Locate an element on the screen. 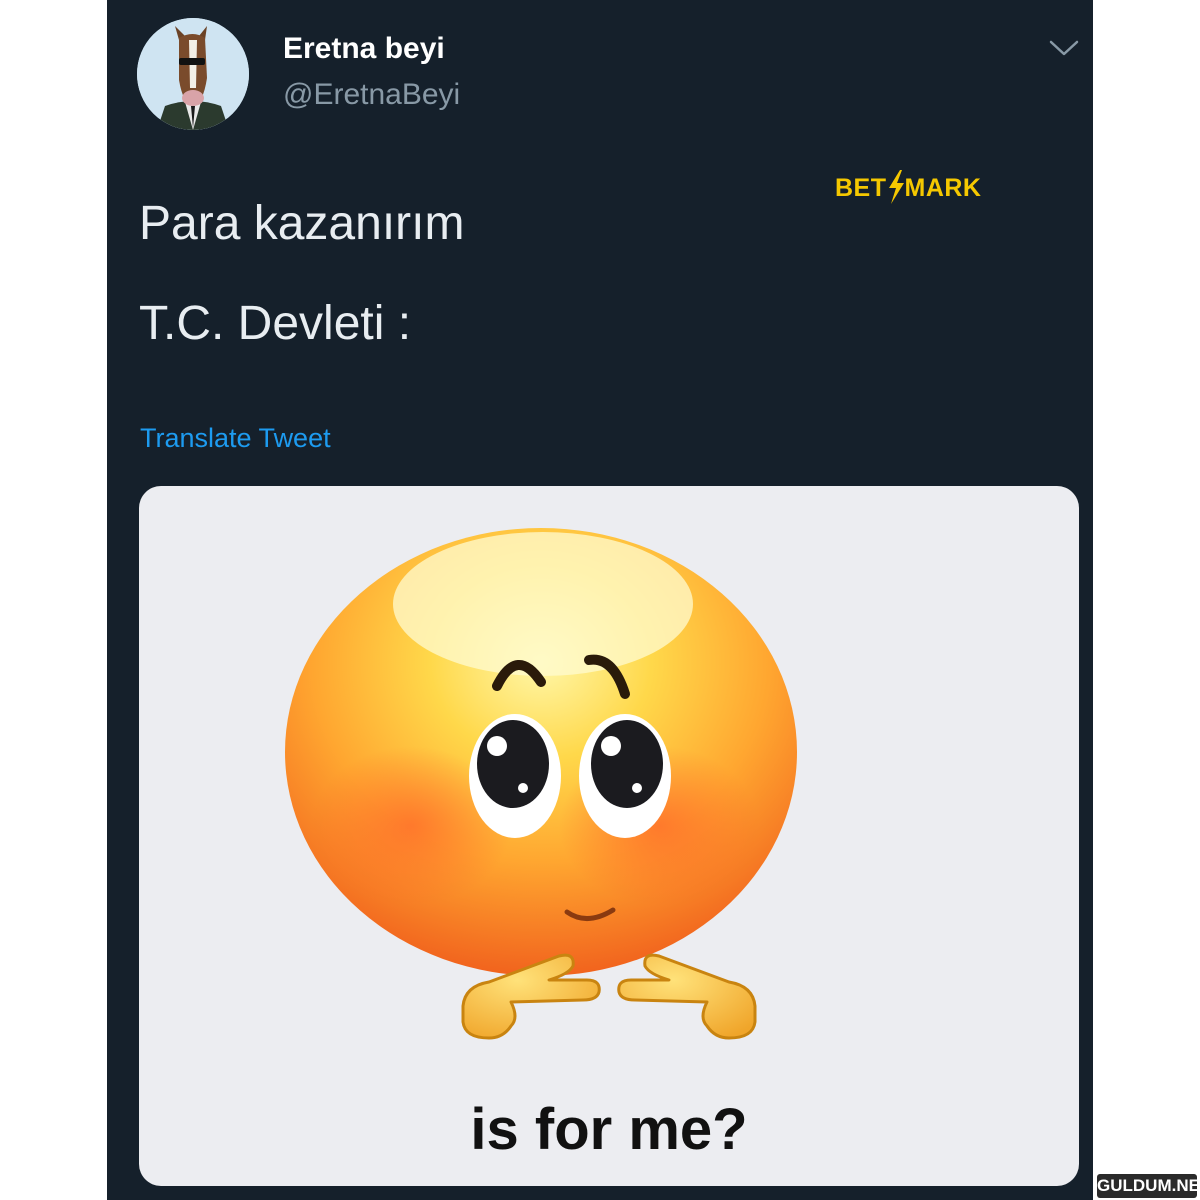 The width and height of the screenshot is (1200, 1200). tweet-text-line: Para kazanırım is located at coordinates (302, 223).